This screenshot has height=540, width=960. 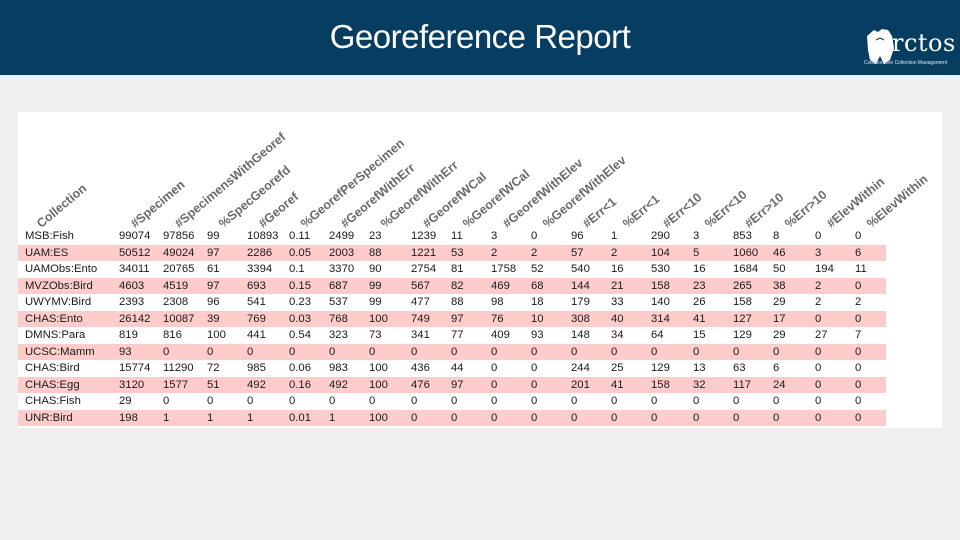 What do you see at coordinates (59, 286) in the screenshot?
I see `collection-cell: MVZObs:Bird` at bounding box center [59, 286].